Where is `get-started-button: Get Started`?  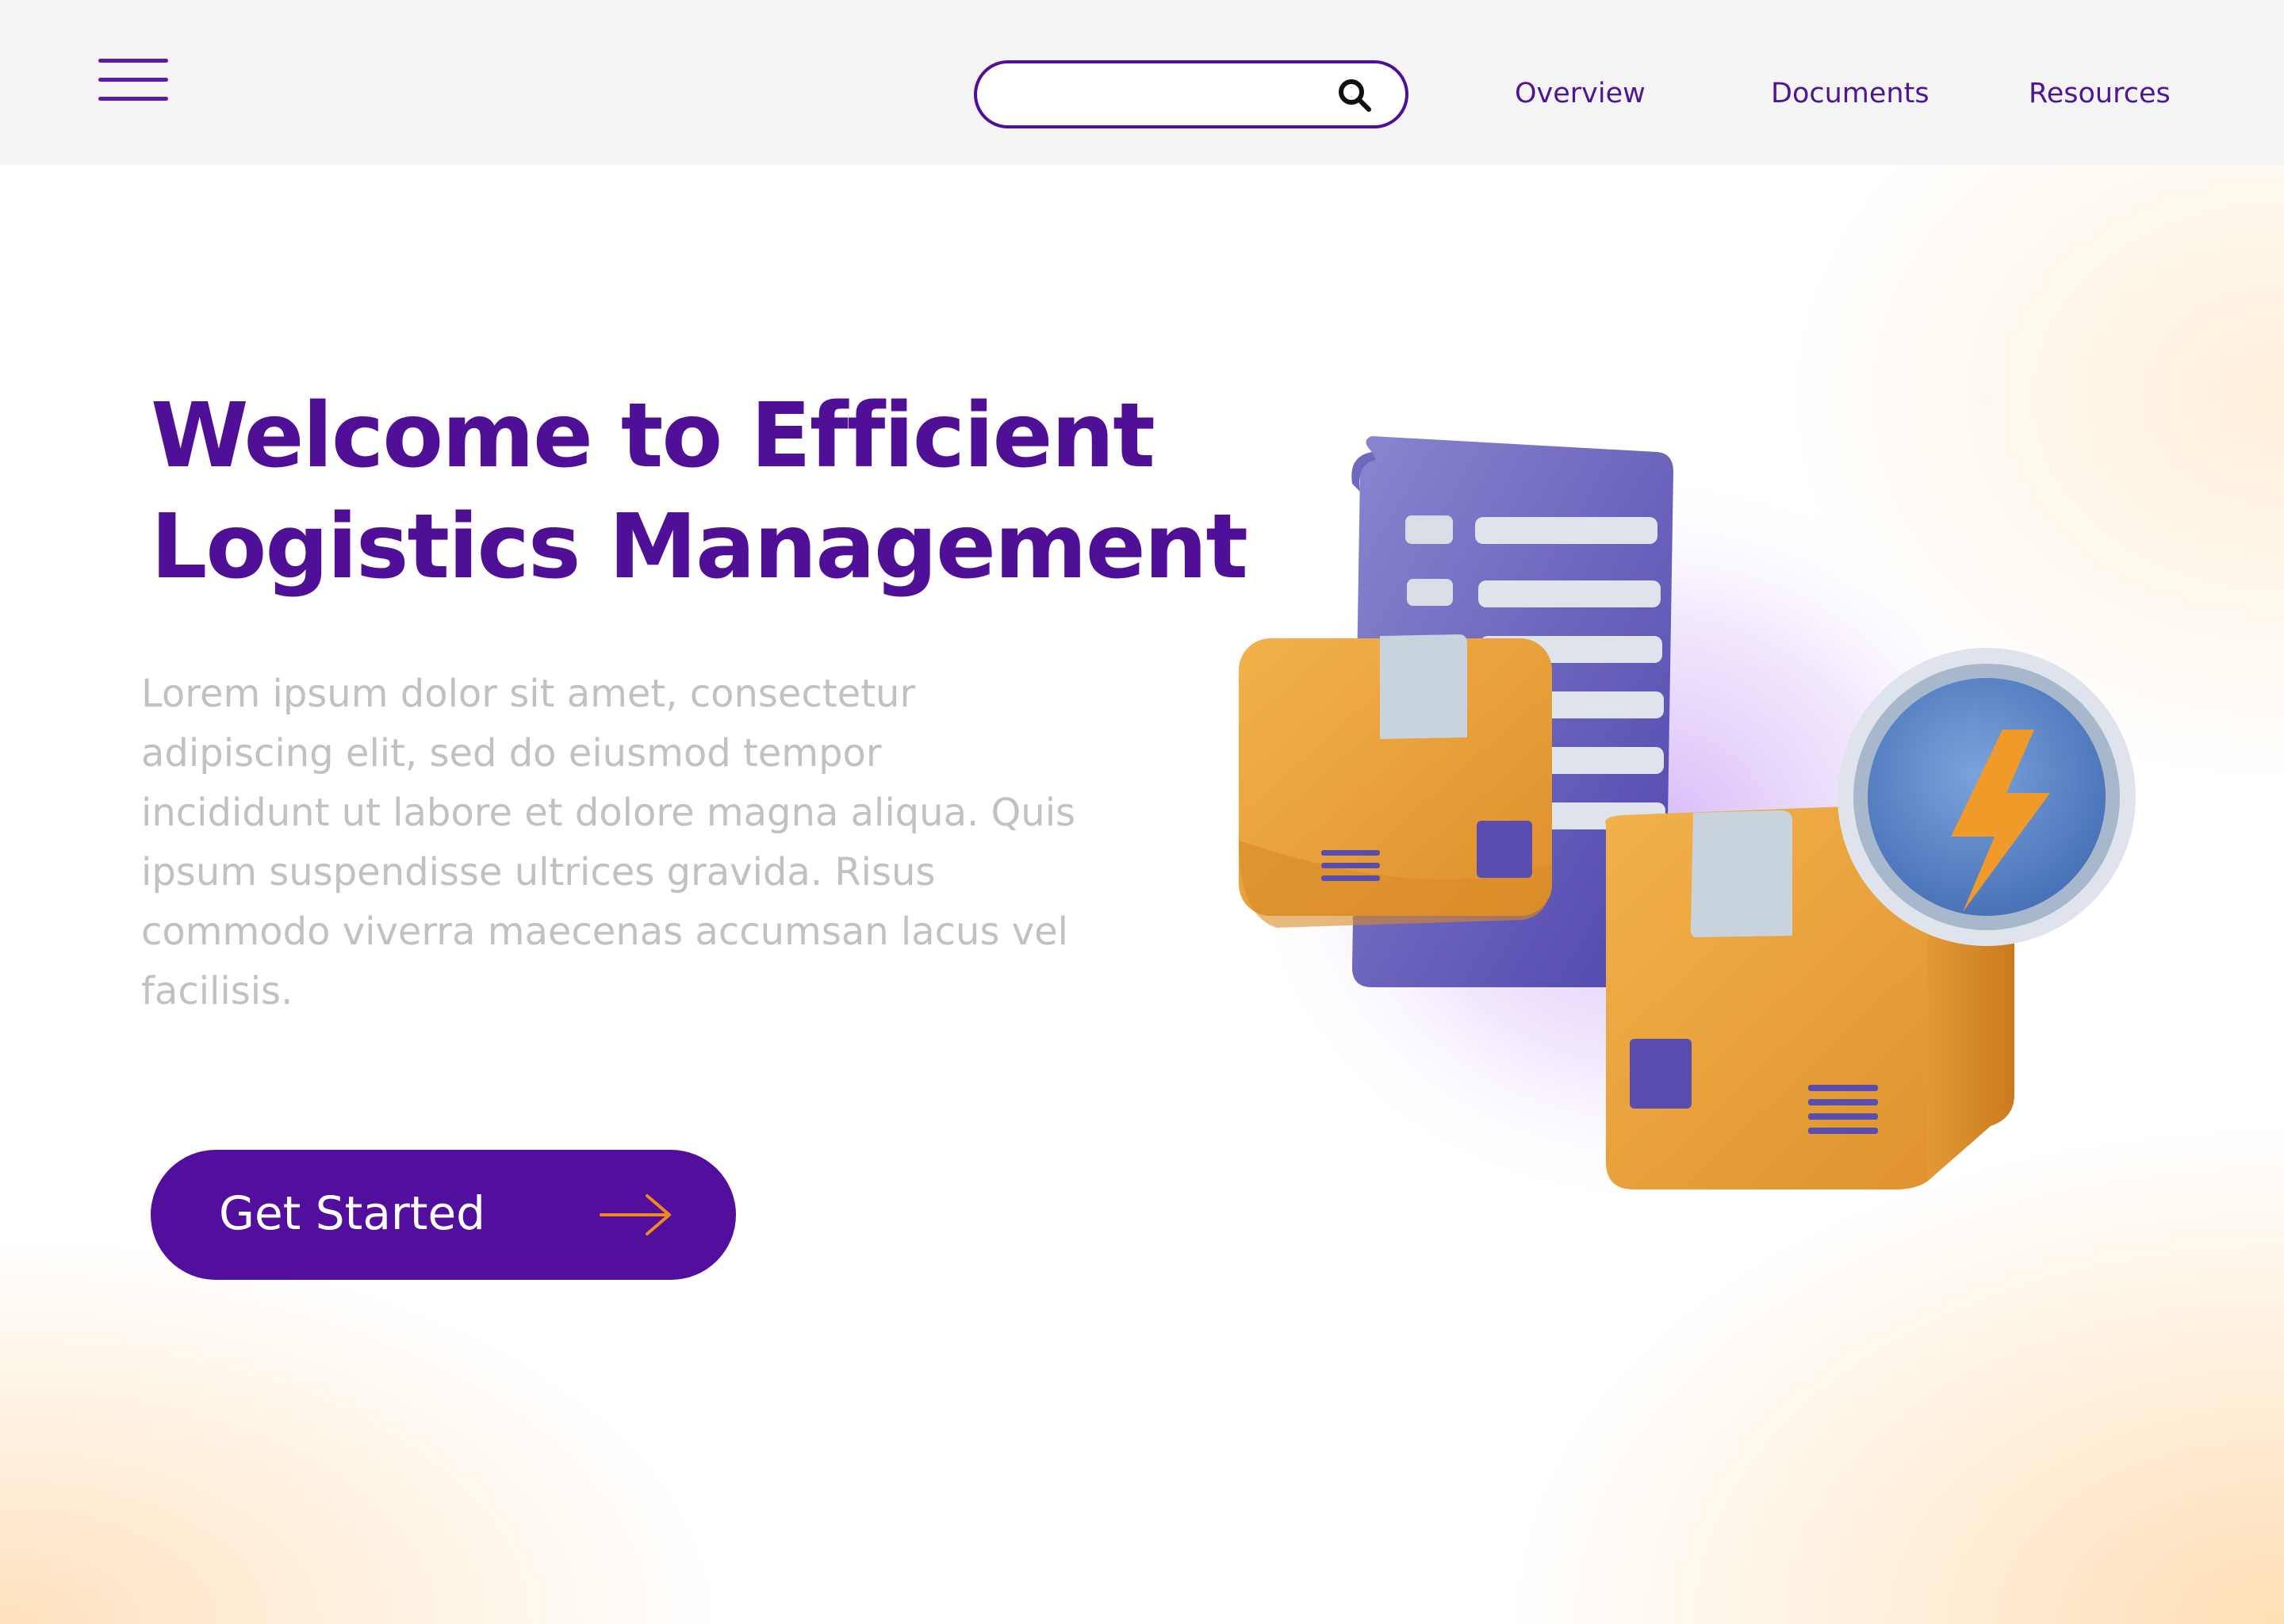 get-started-button: Get Started is located at coordinates (443, 1215).